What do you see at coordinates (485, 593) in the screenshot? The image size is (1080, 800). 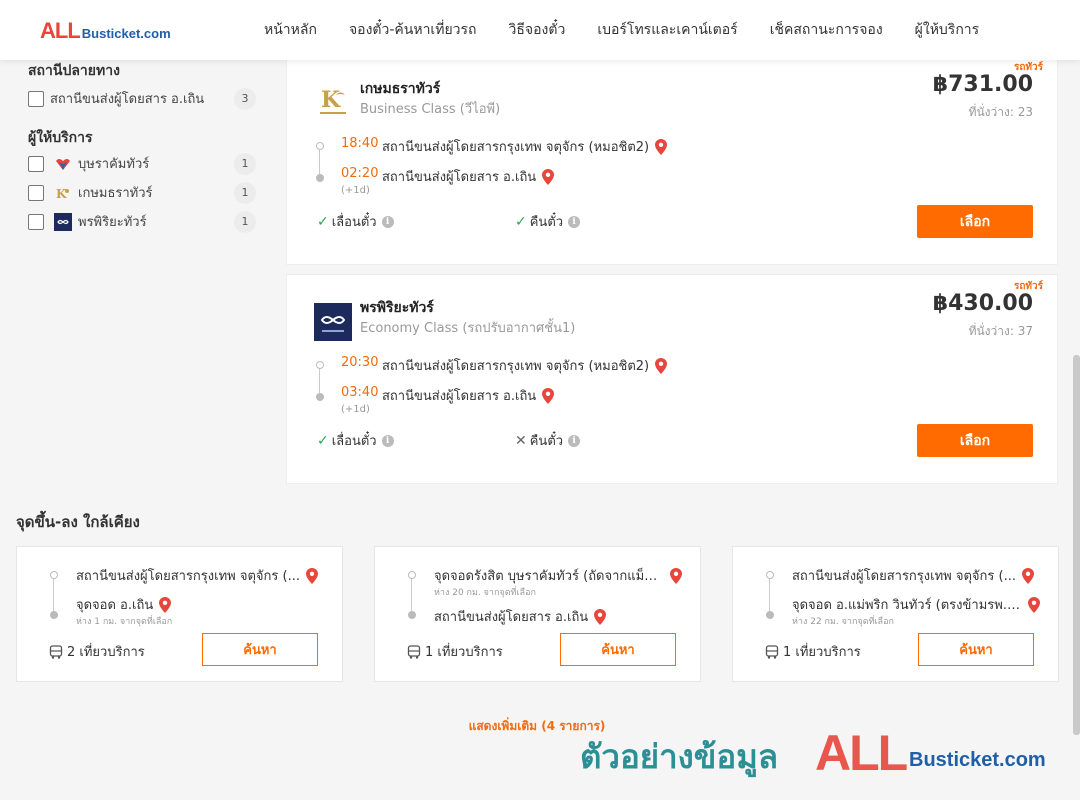 I see `nearby-distance: ห่าง 20 กม. จากจุดที่เลือก` at bounding box center [485, 593].